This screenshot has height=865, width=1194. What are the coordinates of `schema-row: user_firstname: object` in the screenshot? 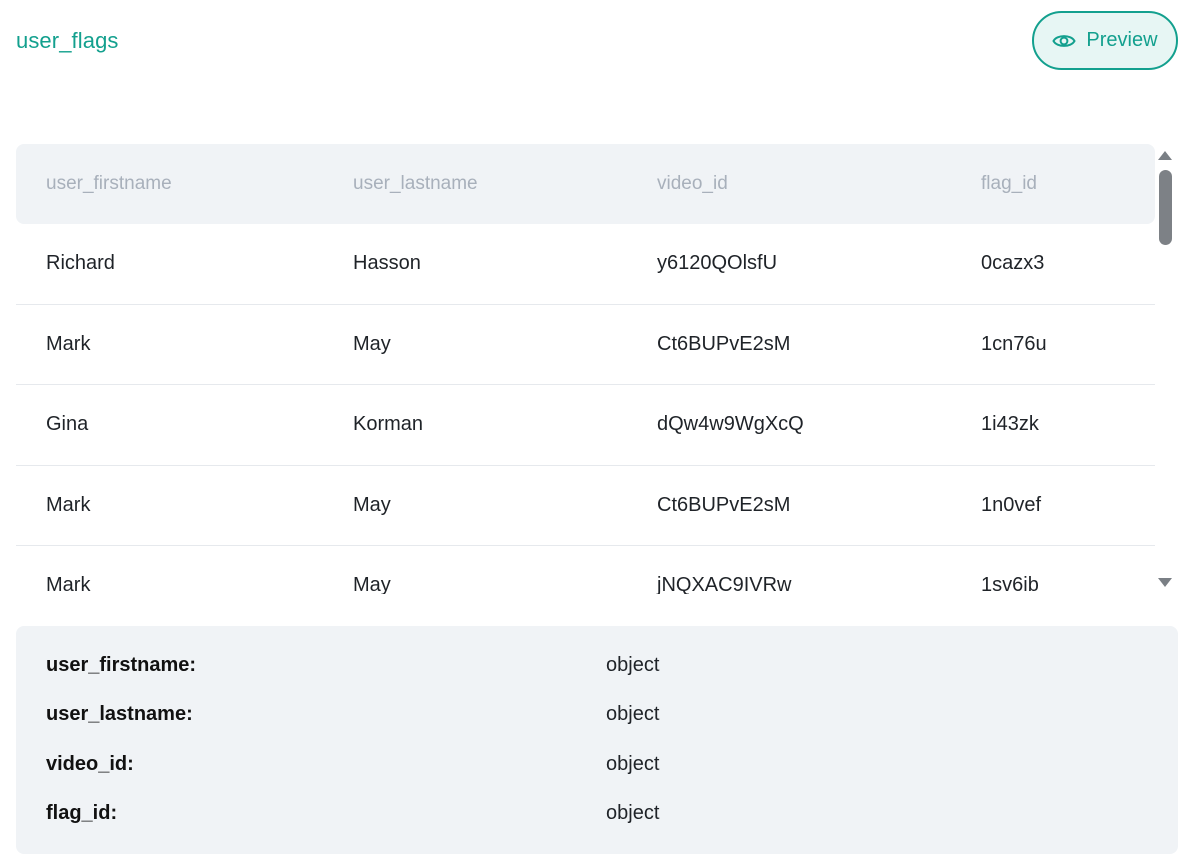 It's located at (597, 669).